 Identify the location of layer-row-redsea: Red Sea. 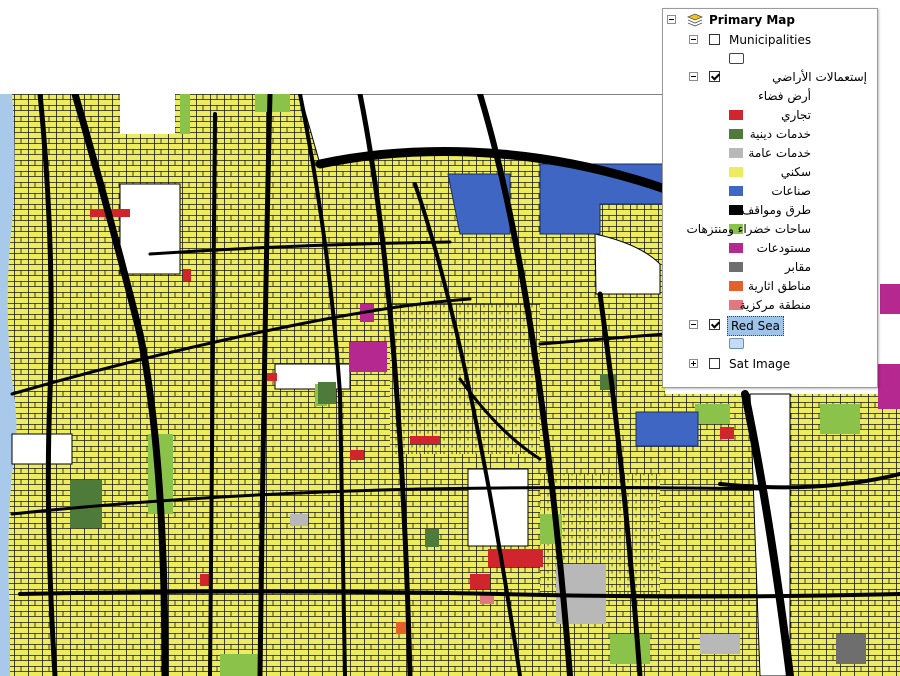
(779, 326).